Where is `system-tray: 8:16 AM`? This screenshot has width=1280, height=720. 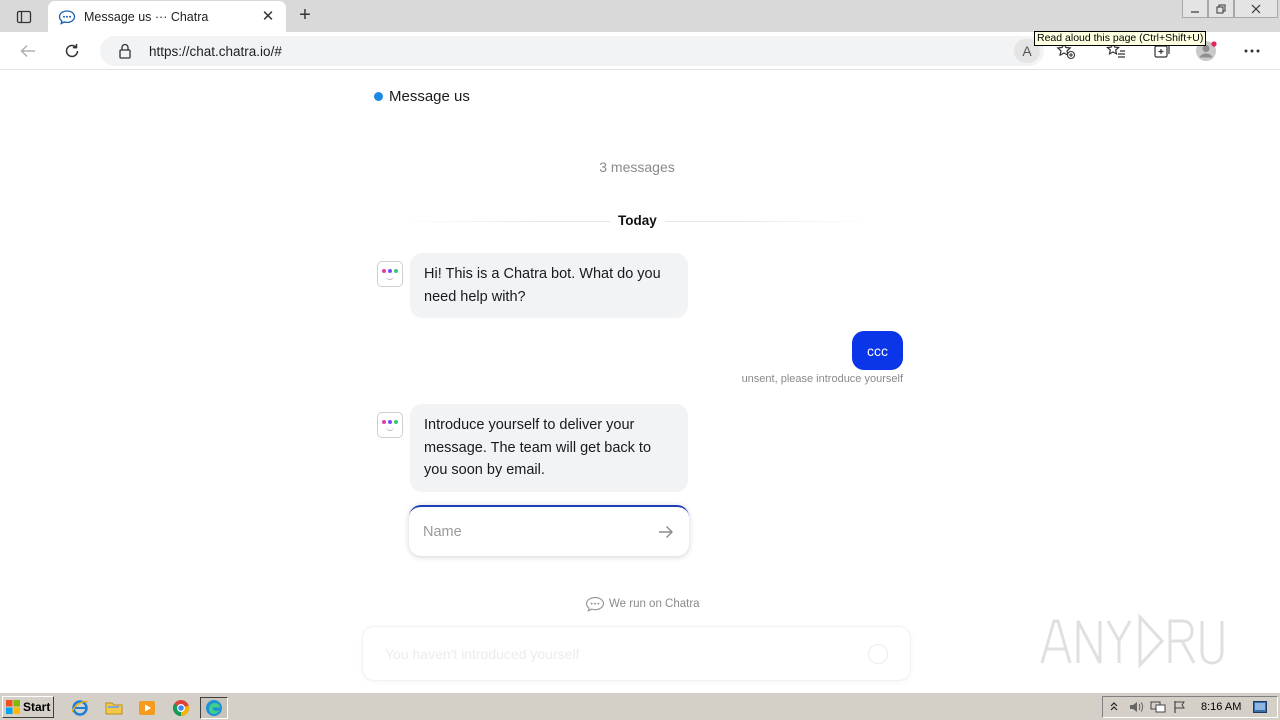 system-tray: 8:16 AM is located at coordinates (1190, 707).